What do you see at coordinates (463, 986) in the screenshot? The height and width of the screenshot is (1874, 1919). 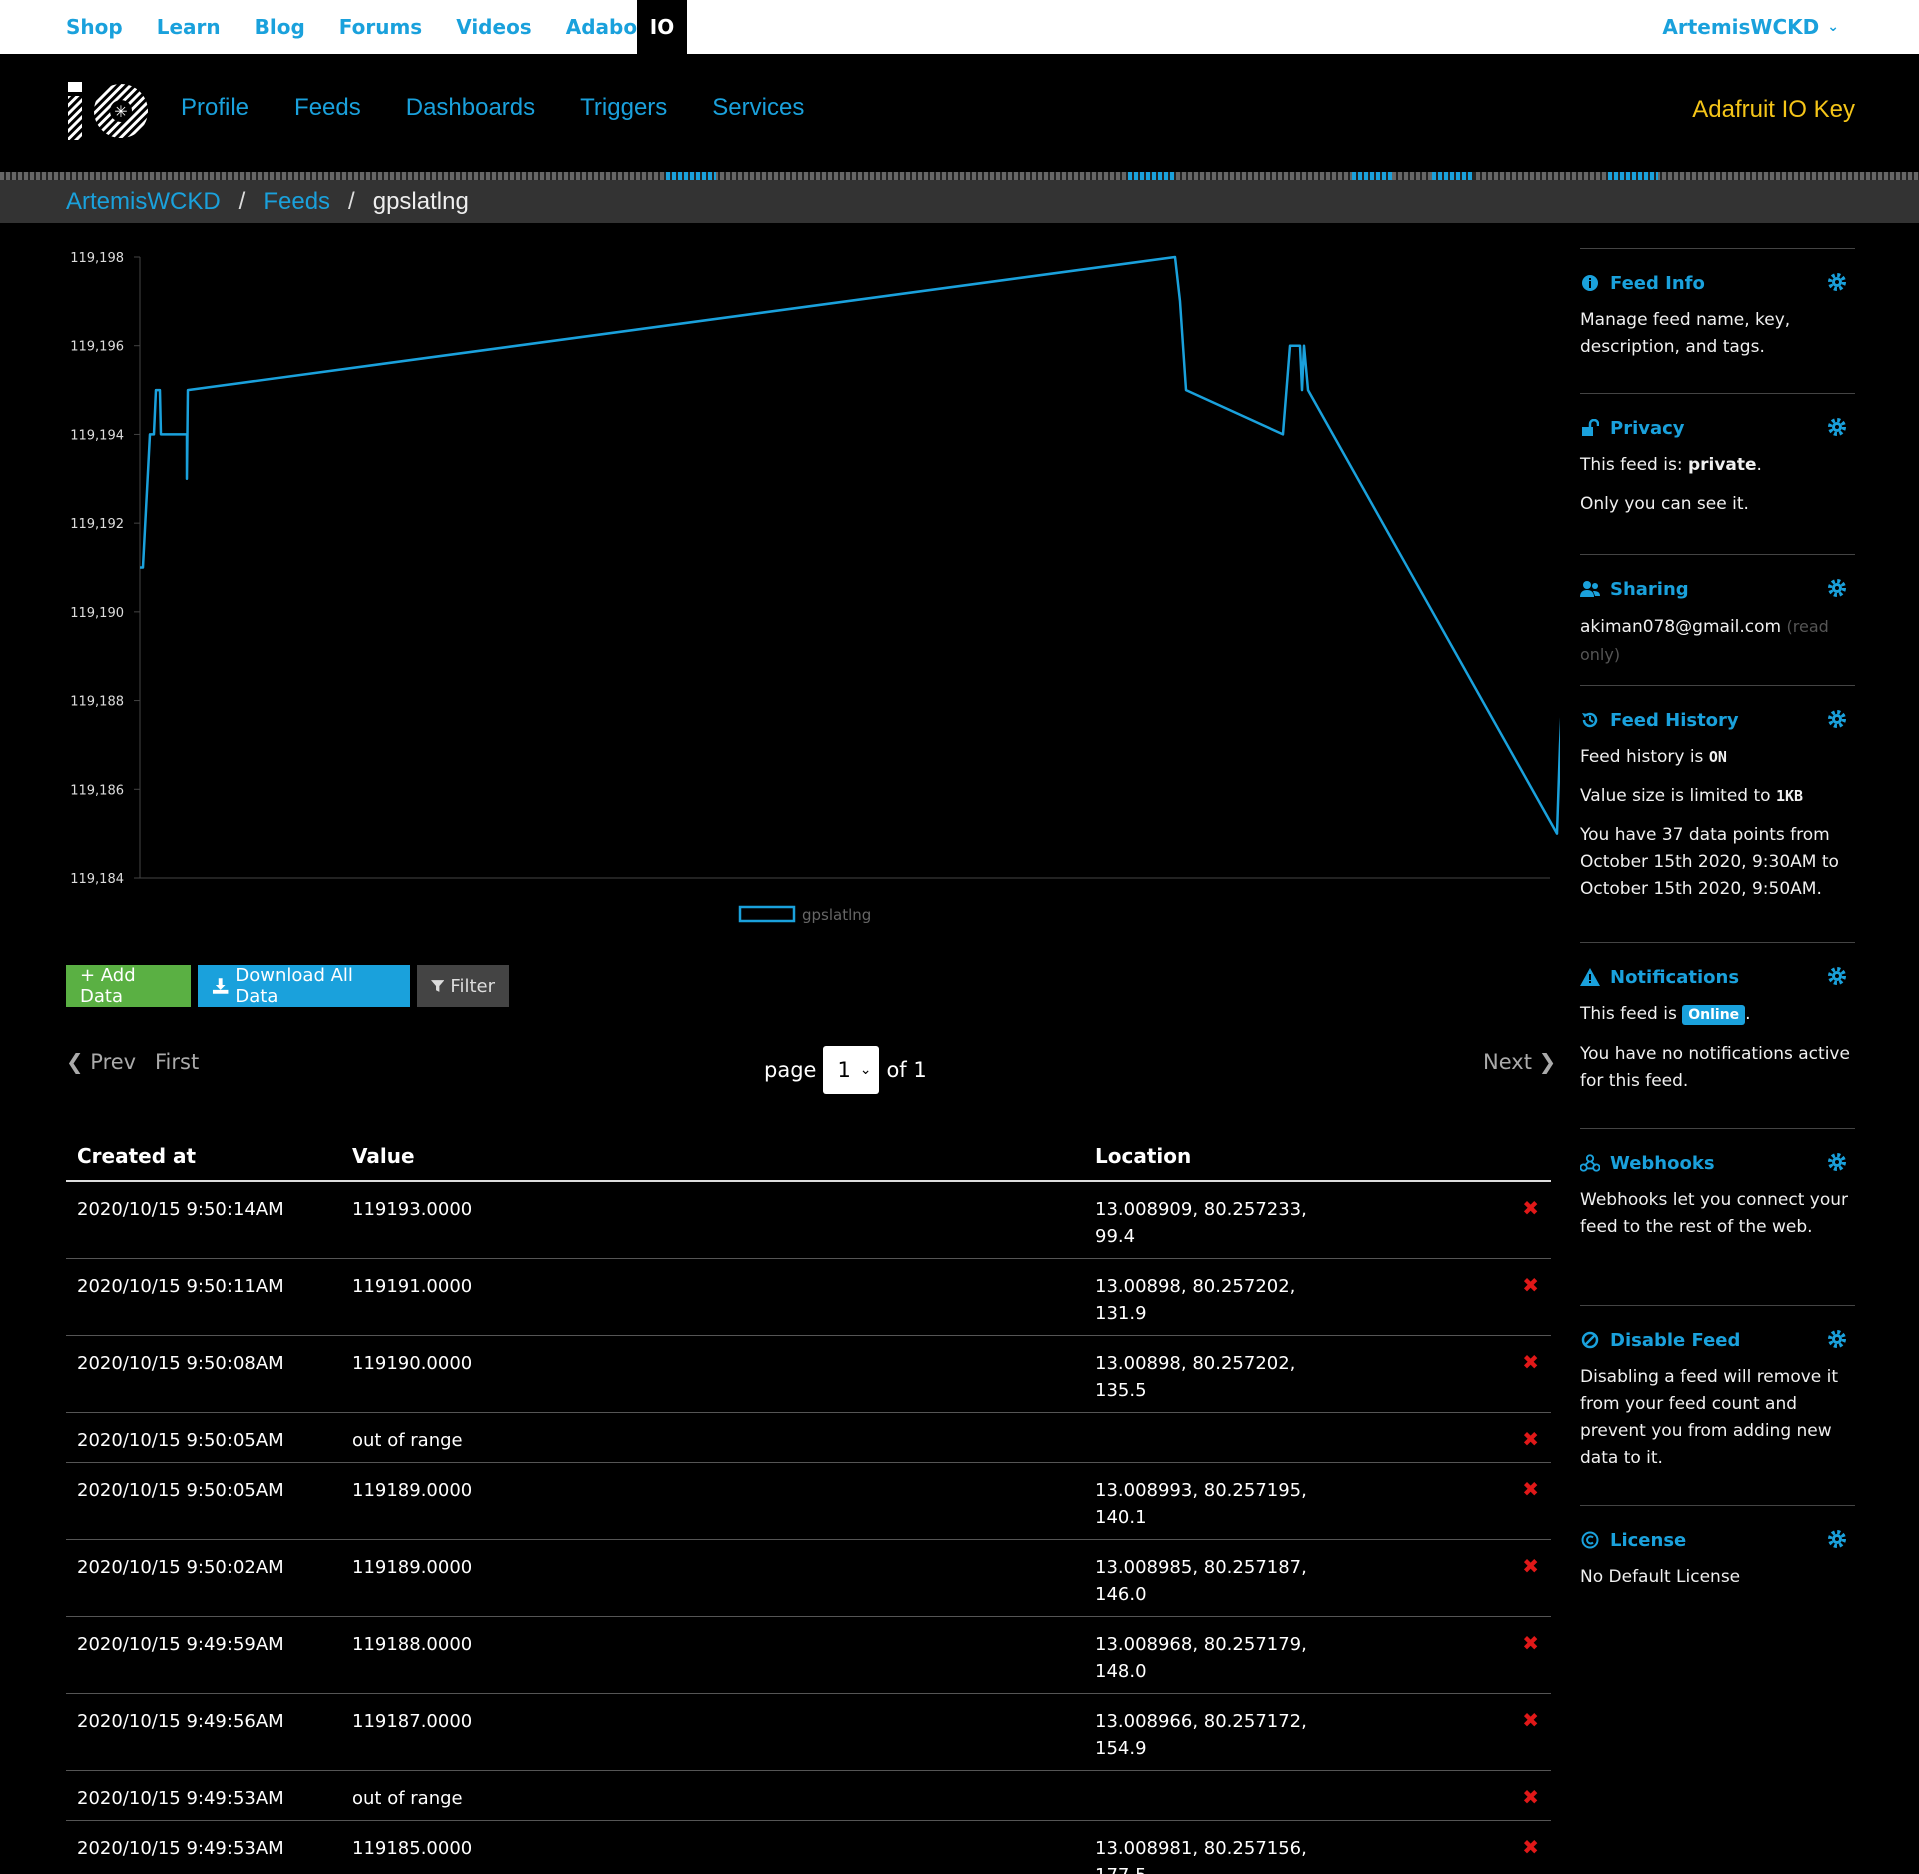 I see `filter-button: Filter` at bounding box center [463, 986].